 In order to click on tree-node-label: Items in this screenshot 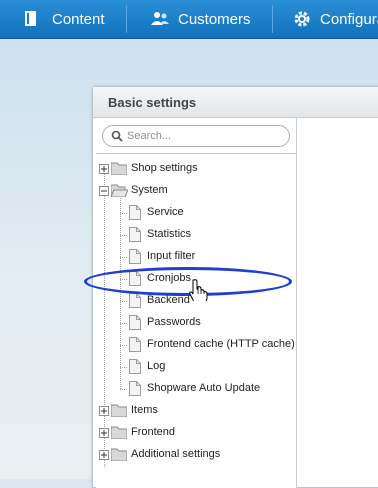, I will do `click(144, 410)`.